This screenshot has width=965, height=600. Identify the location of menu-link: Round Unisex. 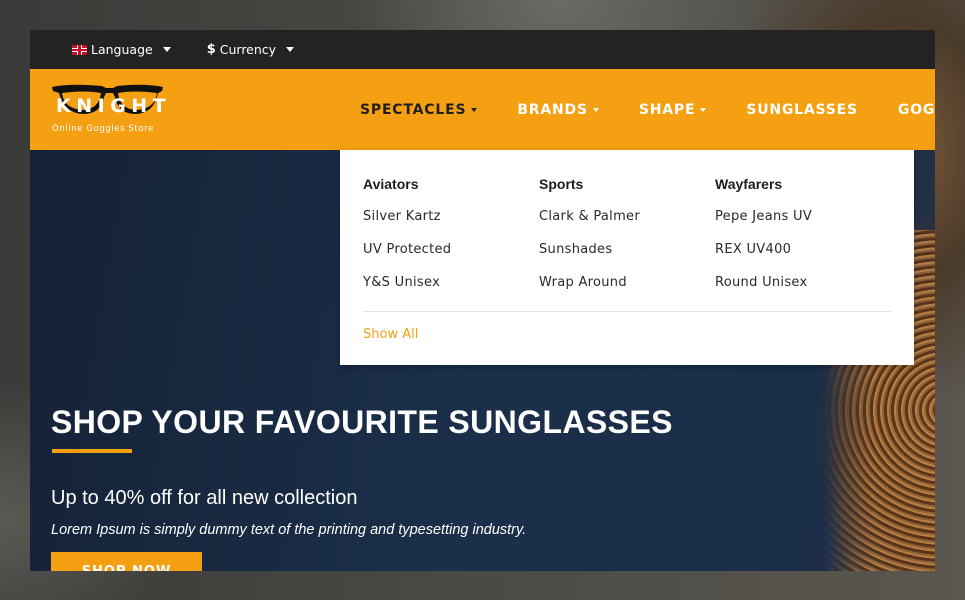
(800, 285).